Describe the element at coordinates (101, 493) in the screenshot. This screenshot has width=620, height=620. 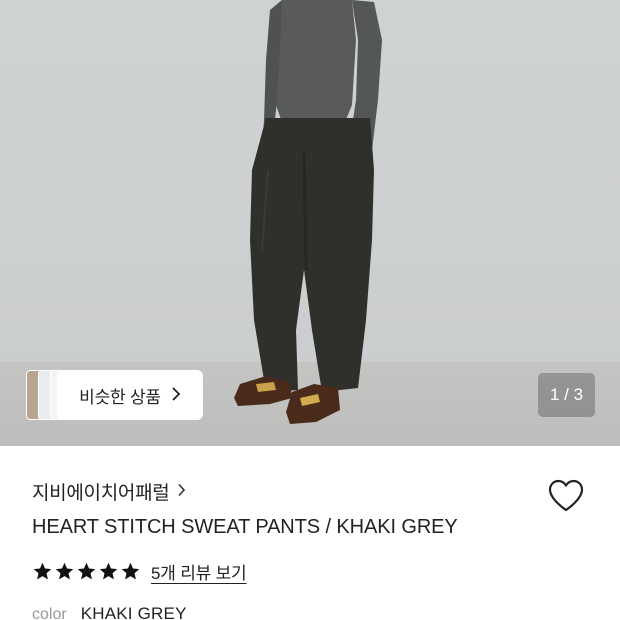
I see `brand-name: 지비에이치어패럴` at that location.